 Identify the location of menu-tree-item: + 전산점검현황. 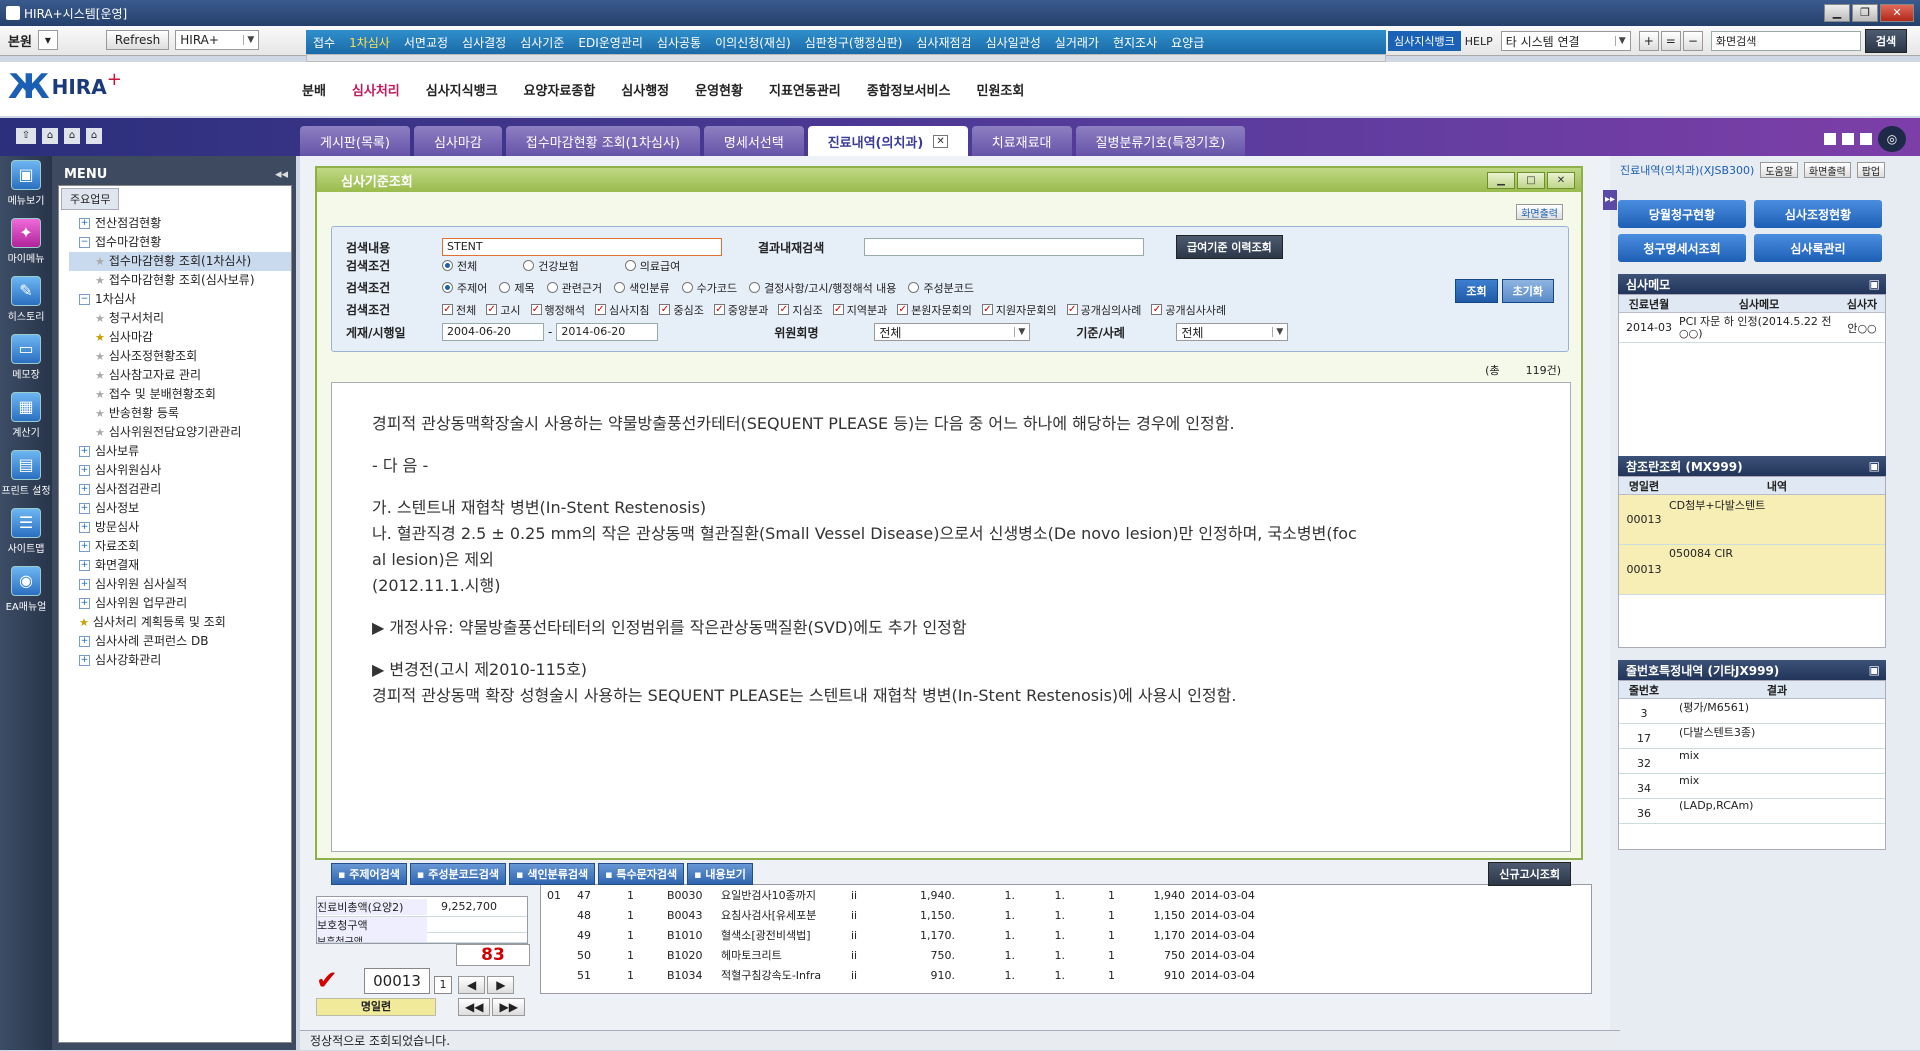
(180, 223).